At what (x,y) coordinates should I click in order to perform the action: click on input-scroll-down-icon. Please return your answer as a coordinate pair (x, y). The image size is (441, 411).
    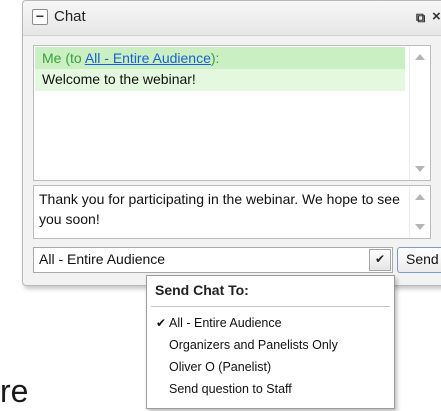
    Looking at the image, I should click on (420, 227).